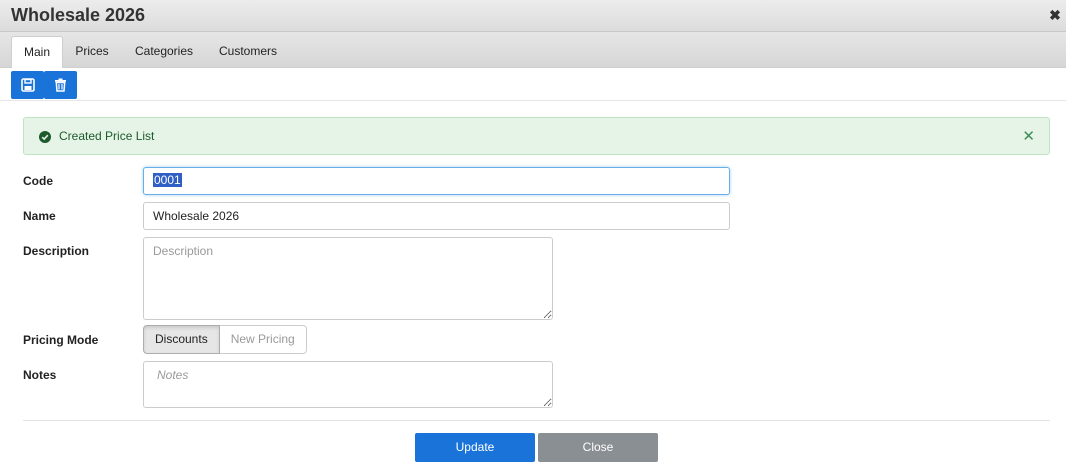 This screenshot has width=1066, height=465. What do you see at coordinates (533, 50) in the screenshot?
I see `tab-bar: Main Prices Categories Customers` at bounding box center [533, 50].